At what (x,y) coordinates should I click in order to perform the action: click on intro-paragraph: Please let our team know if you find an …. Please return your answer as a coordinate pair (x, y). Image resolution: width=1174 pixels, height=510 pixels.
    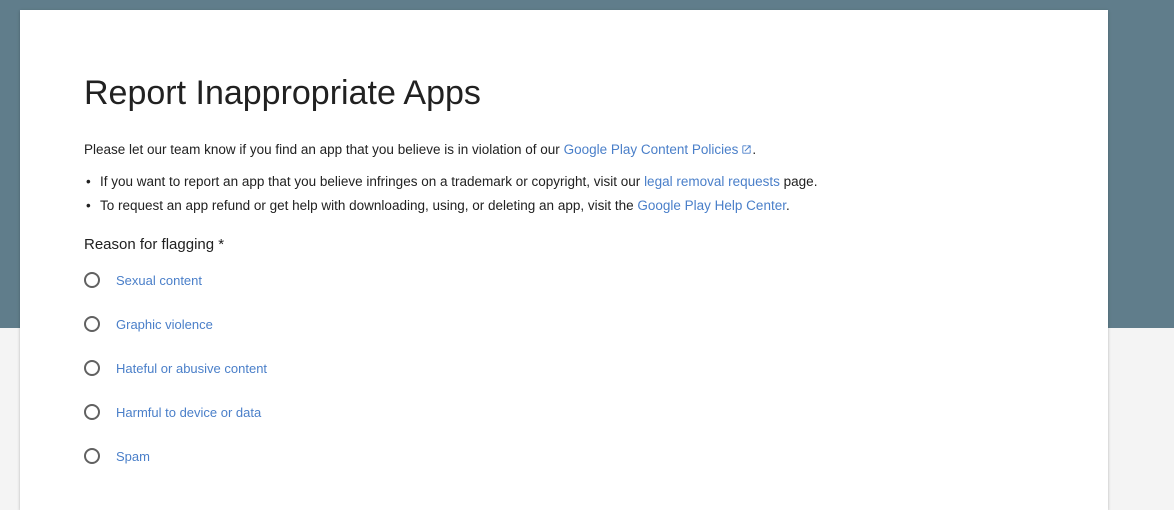
    Looking at the image, I should click on (420, 150).